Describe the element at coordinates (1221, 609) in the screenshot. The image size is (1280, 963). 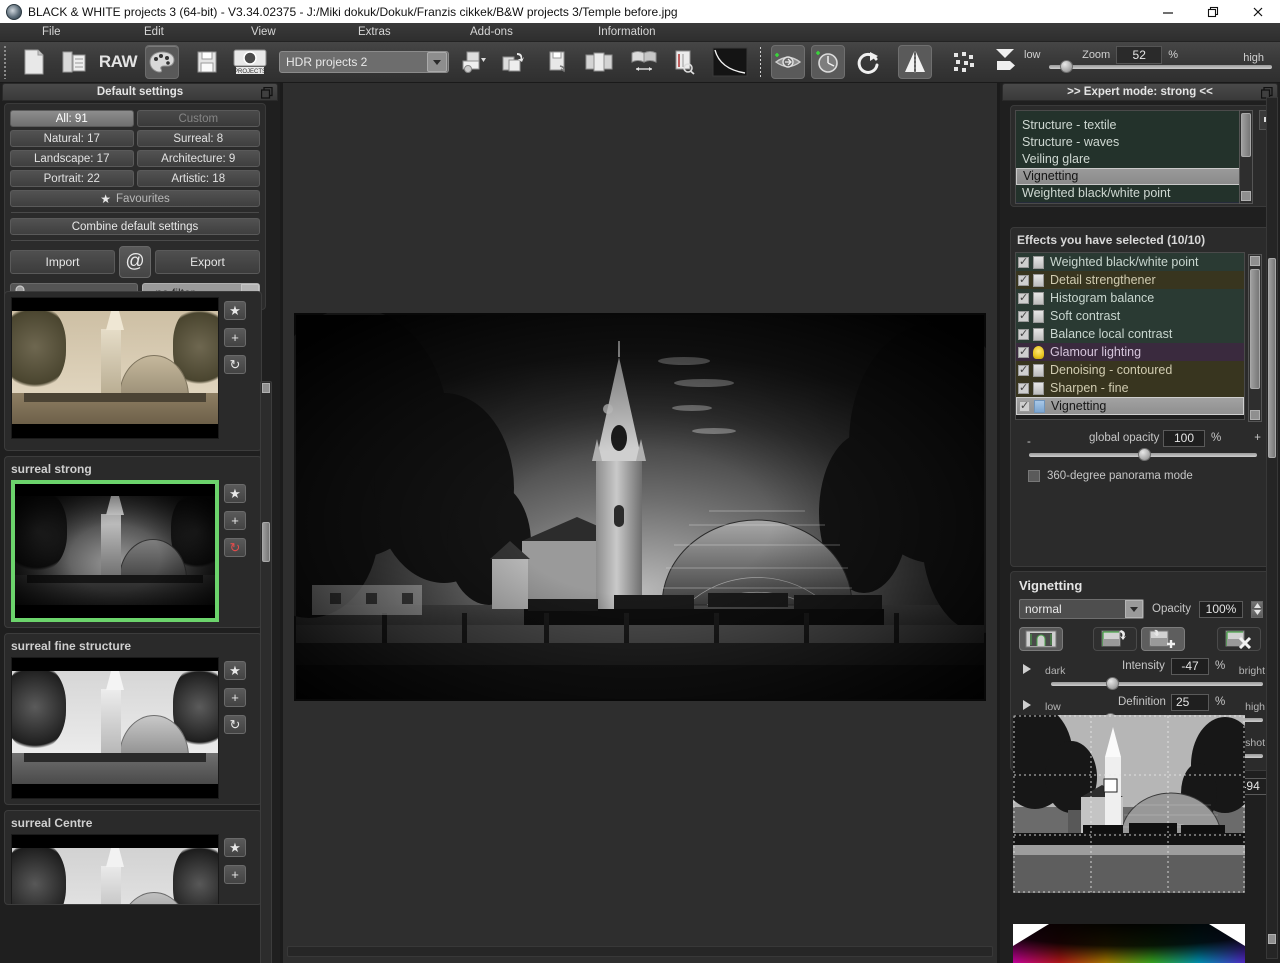
I see `vignetting-opacity-input: 100%` at that location.